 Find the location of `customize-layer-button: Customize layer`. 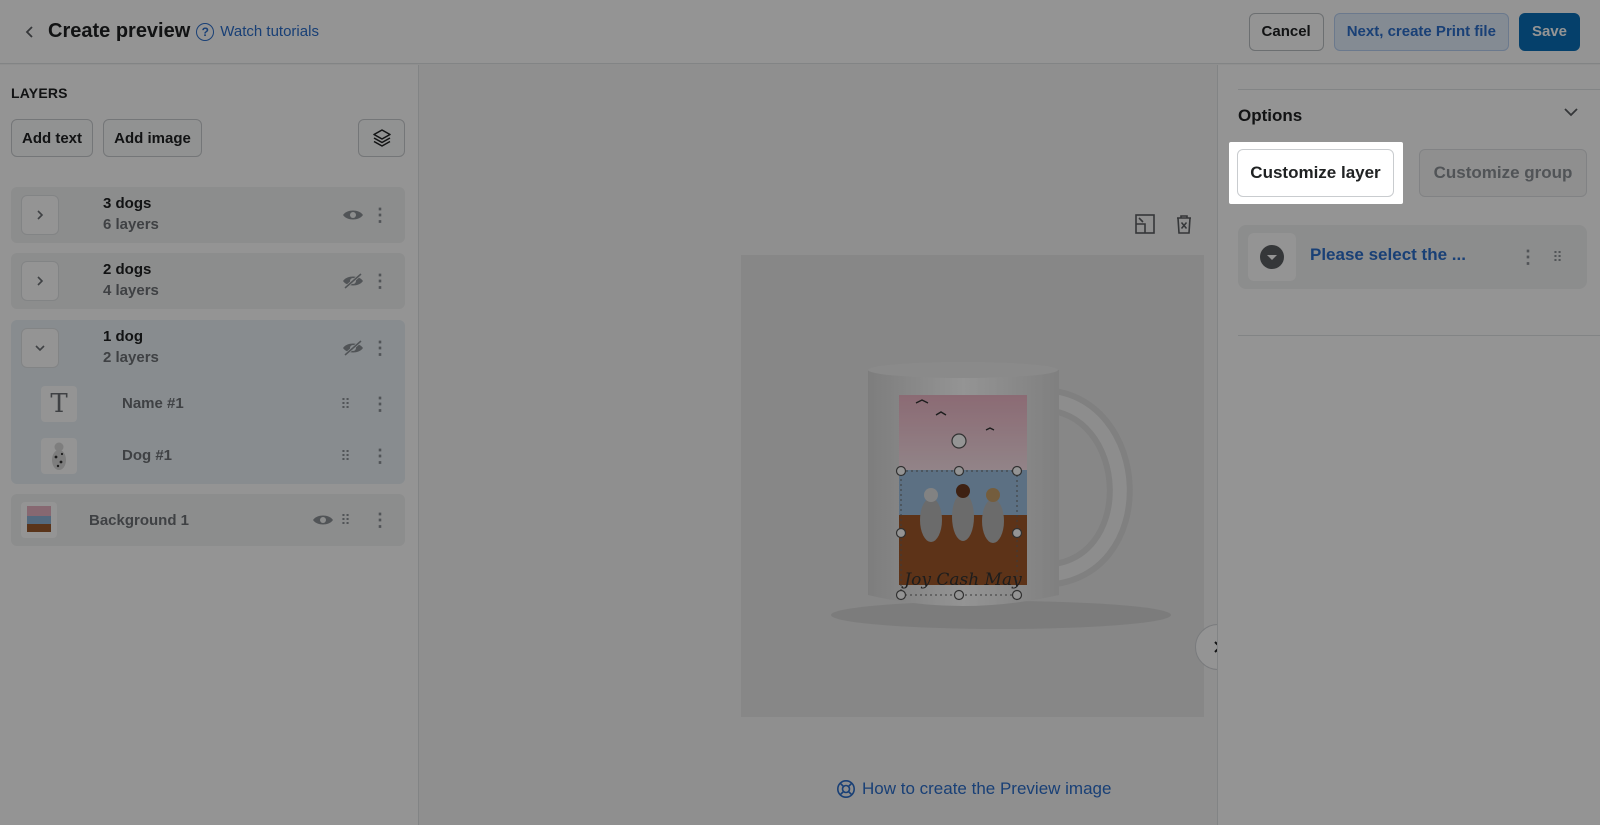

customize-layer-button: Customize layer is located at coordinates (1315, 173).